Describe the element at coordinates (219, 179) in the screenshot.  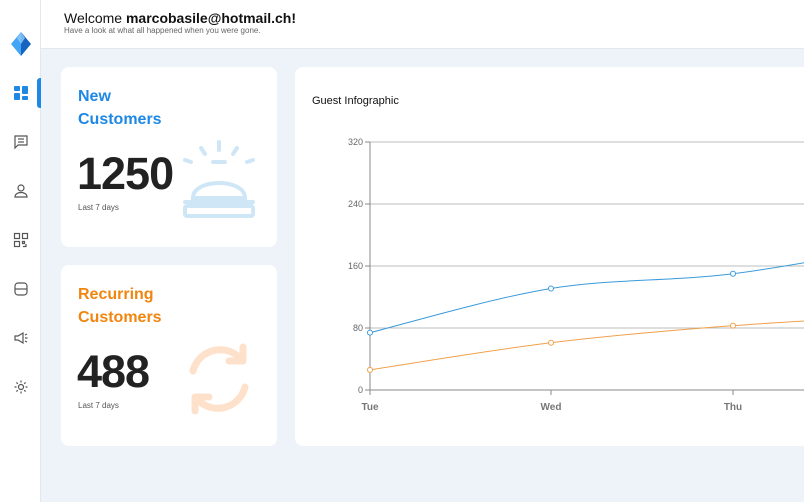
I see `service-bell-icon` at that location.